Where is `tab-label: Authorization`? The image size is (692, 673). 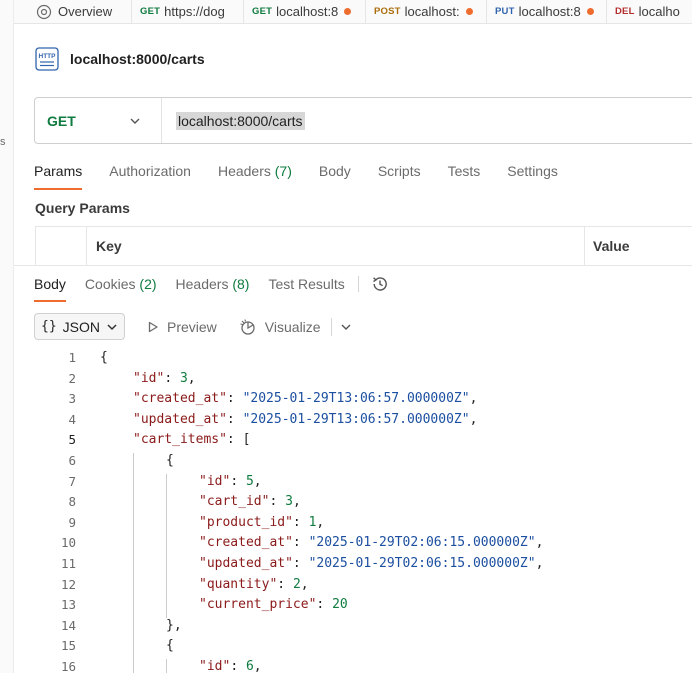 tab-label: Authorization is located at coordinates (150, 171).